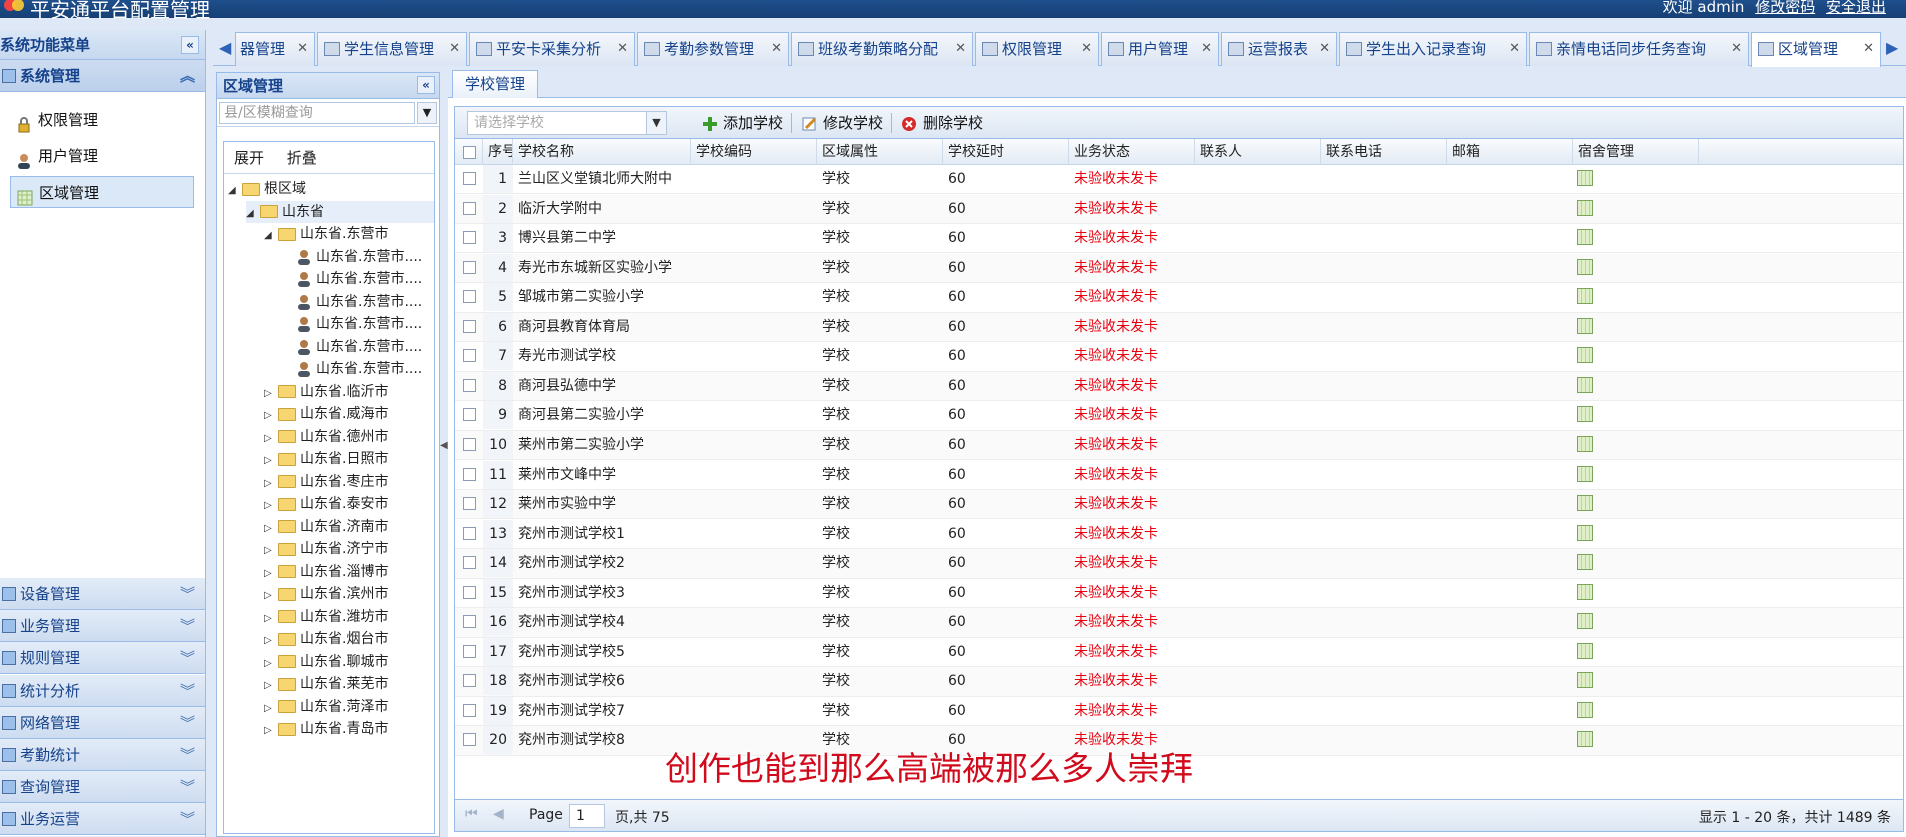  Describe the element at coordinates (1179, 180) in the screenshot. I see `table-row: 1 兰山区义堂镇北师大附中 学校 60 未验收未发卡` at that location.